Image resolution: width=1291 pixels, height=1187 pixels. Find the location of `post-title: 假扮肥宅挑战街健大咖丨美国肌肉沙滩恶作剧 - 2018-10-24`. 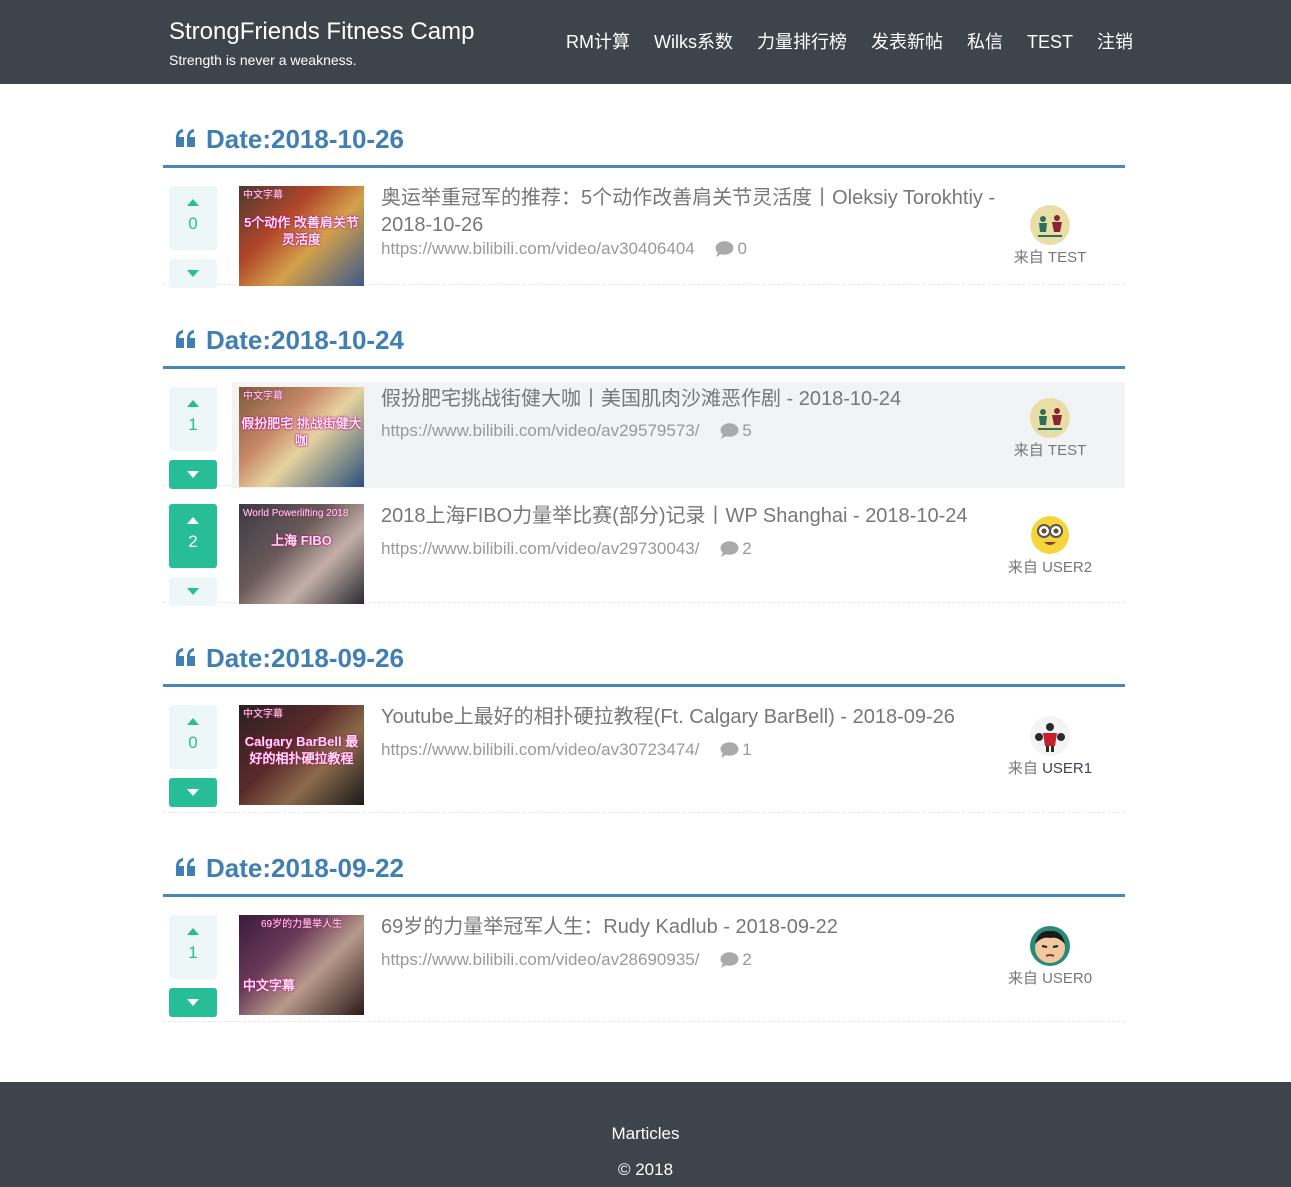

post-title: 假扮肥宅挑战街健大咖丨美国肌肉沙滩恶作剧 - 2018-10-24 is located at coordinates (701, 399).